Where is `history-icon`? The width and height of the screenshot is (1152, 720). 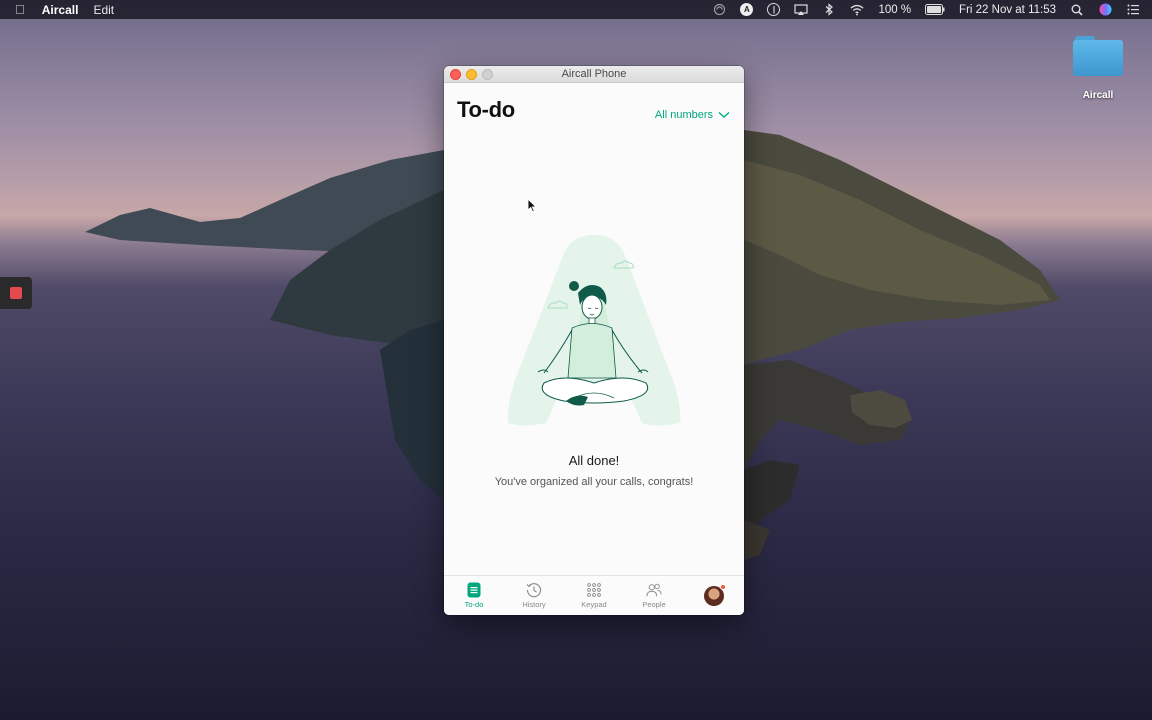
history-icon is located at coordinates (534, 590).